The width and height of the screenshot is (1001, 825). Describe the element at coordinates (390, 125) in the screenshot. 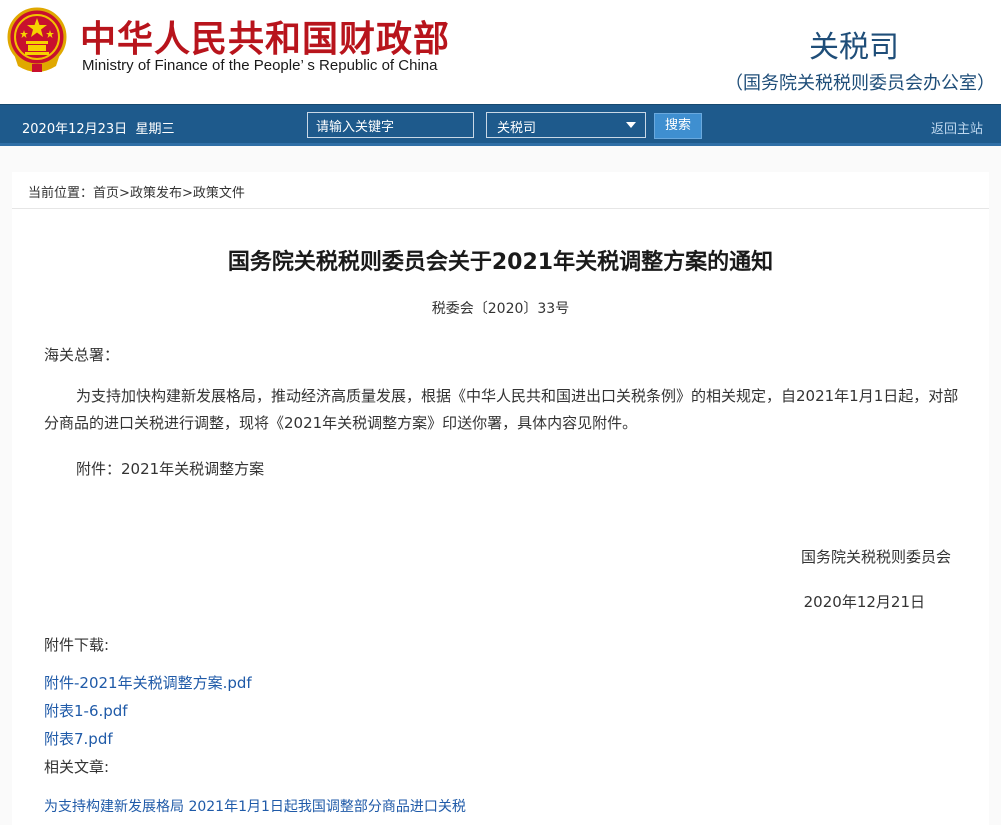

I see `search-input` at that location.